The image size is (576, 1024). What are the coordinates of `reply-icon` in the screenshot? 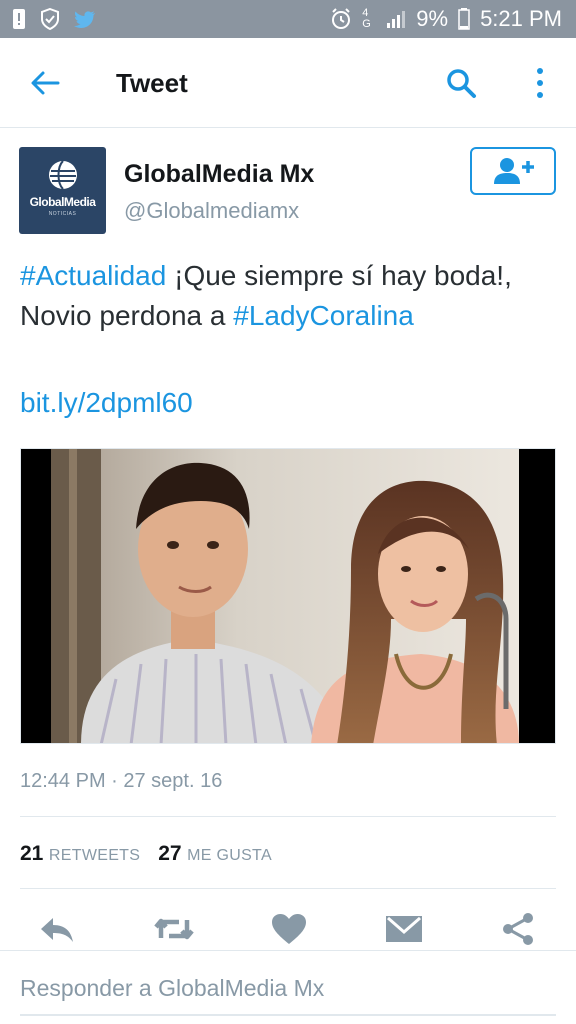 It's located at (57, 929).